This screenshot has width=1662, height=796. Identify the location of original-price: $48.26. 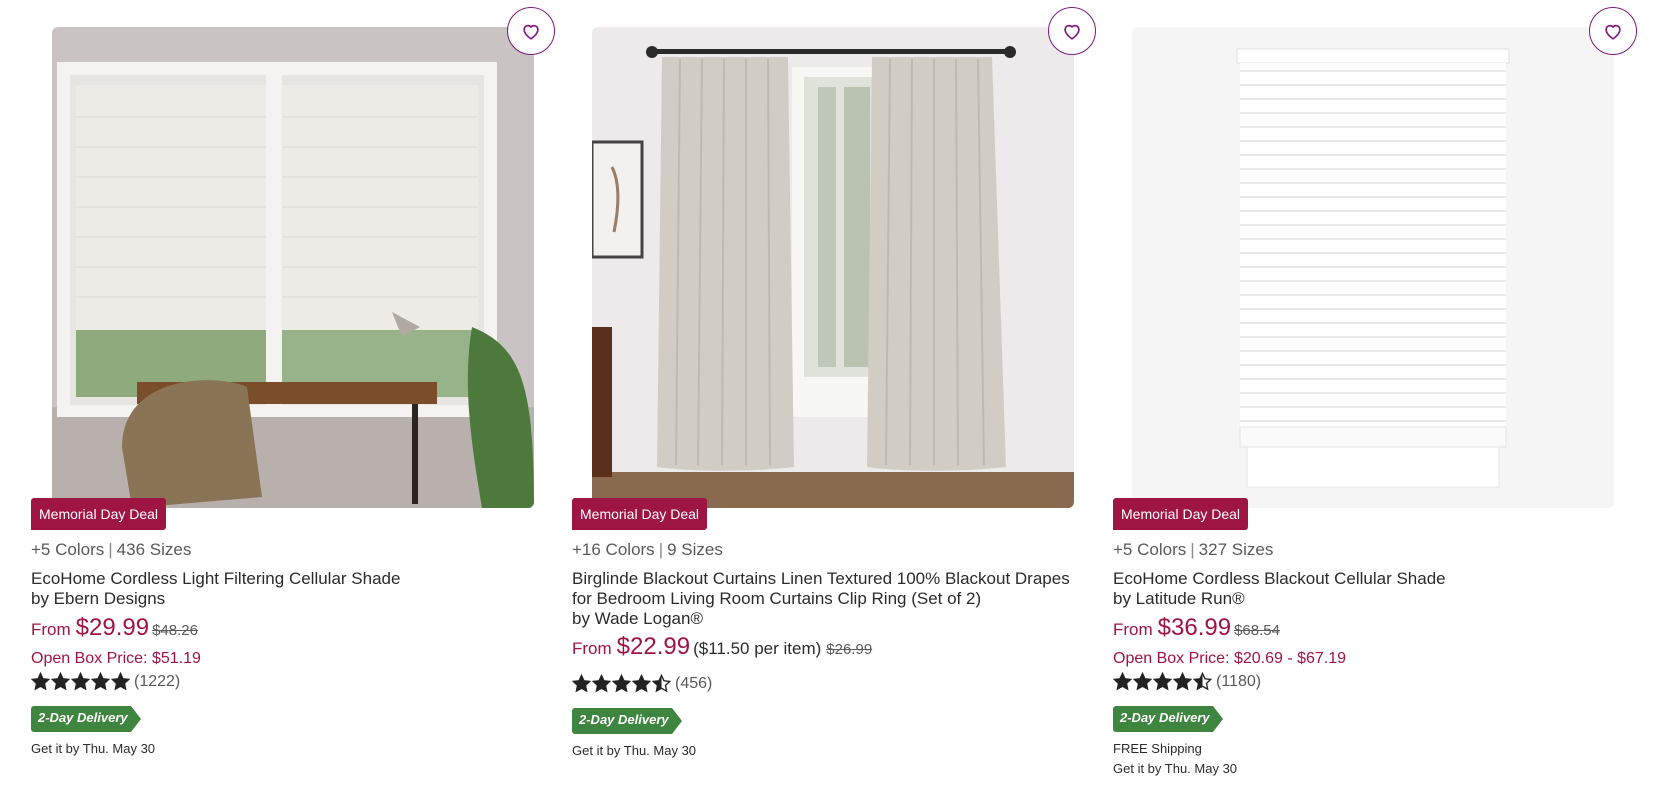
(175, 630).